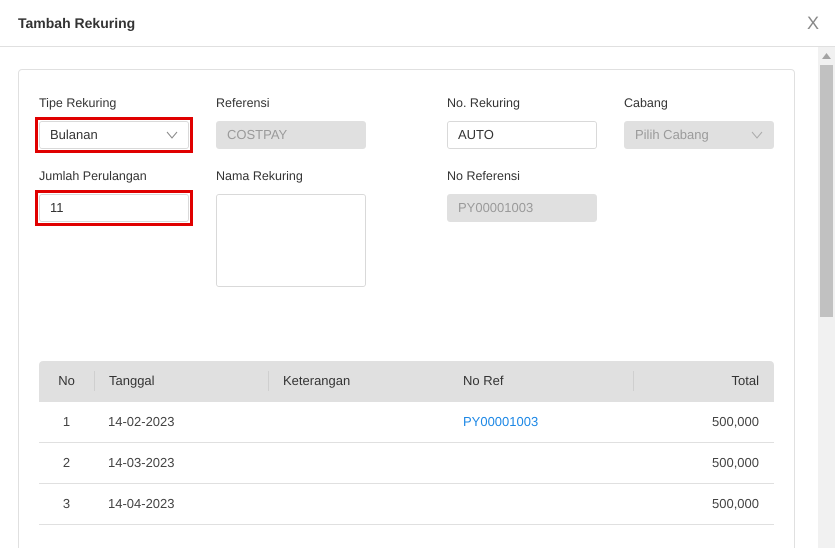 This screenshot has width=835, height=548. Describe the element at coordinates (243, 103) in the screenshot. I see `field-label: Referensi` at that location.